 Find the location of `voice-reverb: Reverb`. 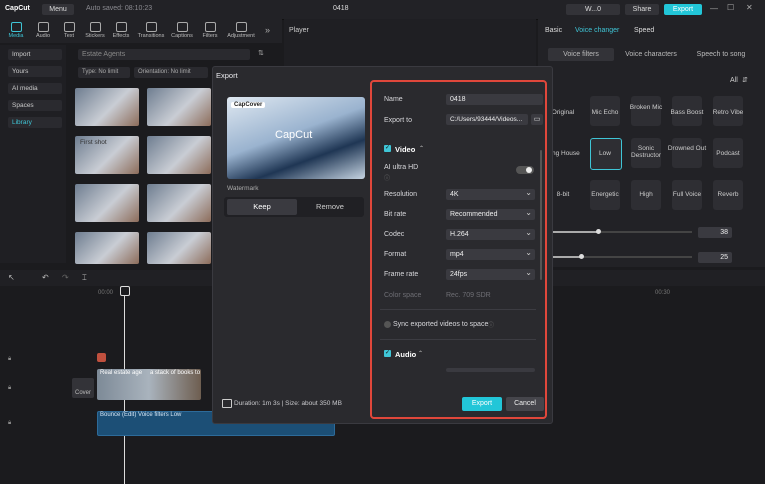

voice-reverb: Reverb is located at coordinates (728, 194).